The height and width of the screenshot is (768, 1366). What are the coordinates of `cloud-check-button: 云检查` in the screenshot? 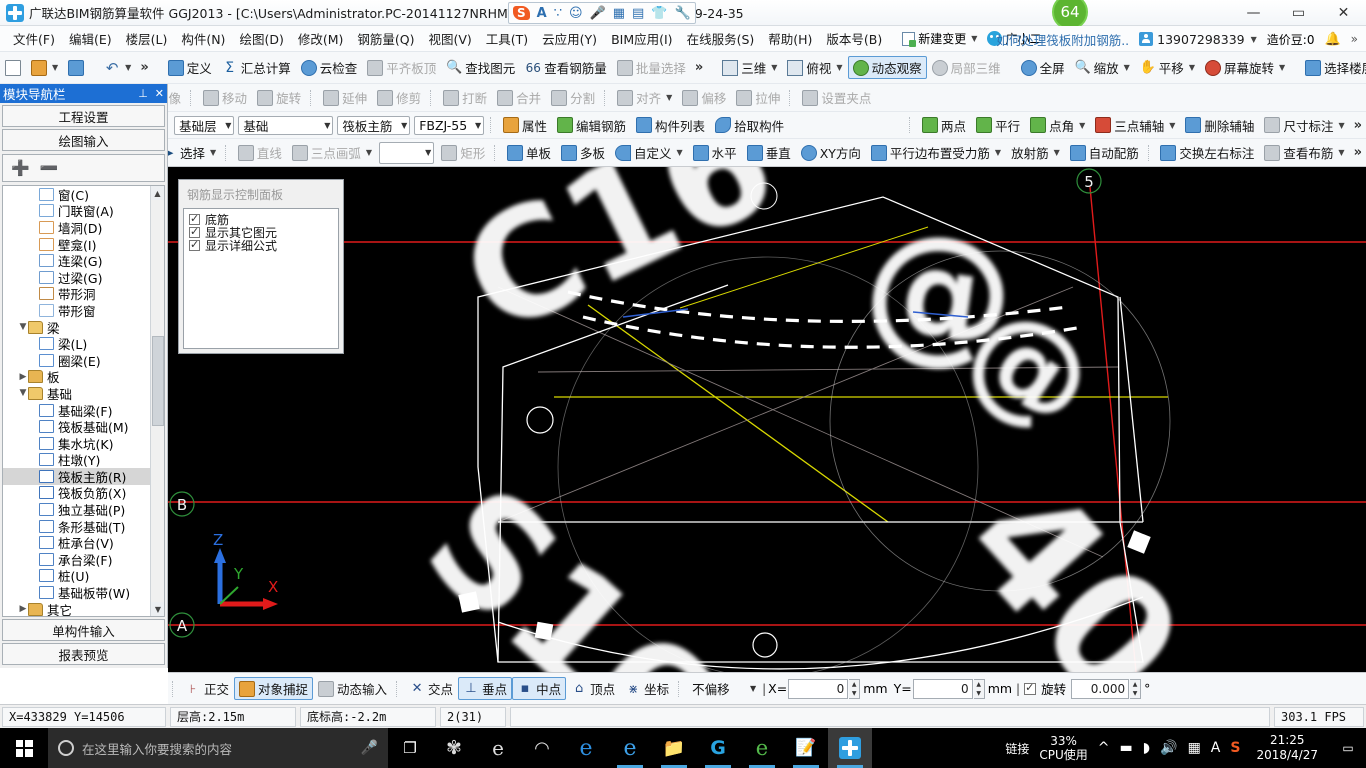 It's located at (329, 67).